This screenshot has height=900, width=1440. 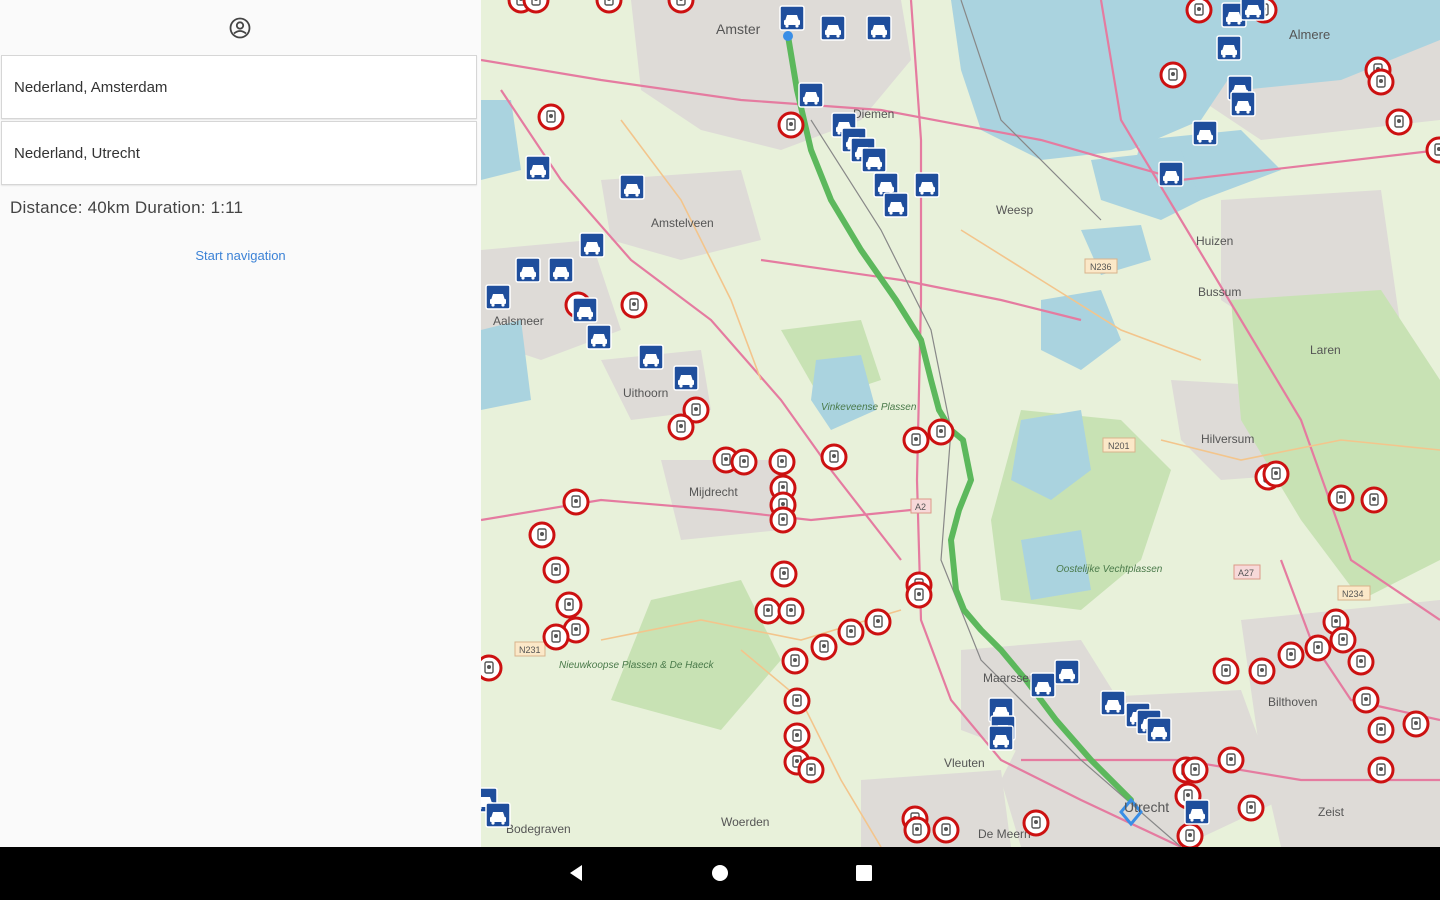 I want to click on label-mijdrecht: Mijdrecht, so click(x=713, y=492).